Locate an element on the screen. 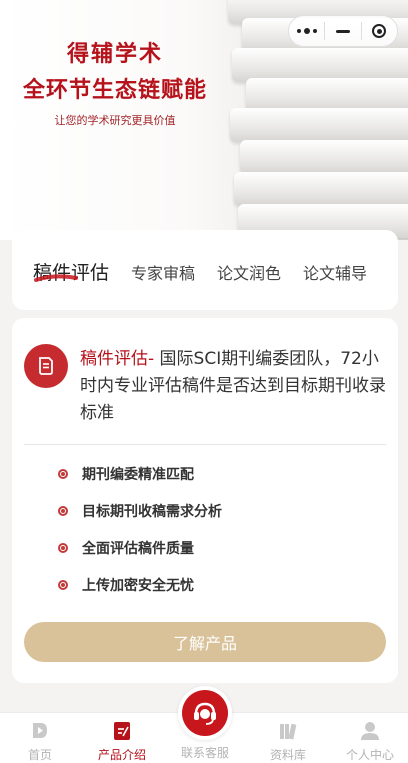 Image resolution: width=408 pixels, height=763 pixels. product-name-highlight: 稿件评估- is located at coordinates (117, 359).